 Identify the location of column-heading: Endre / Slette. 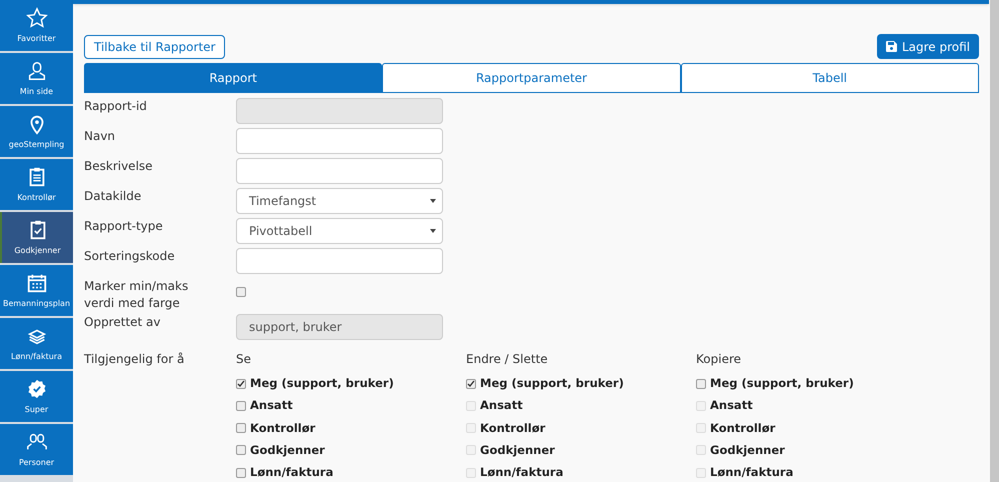
(507, 359).